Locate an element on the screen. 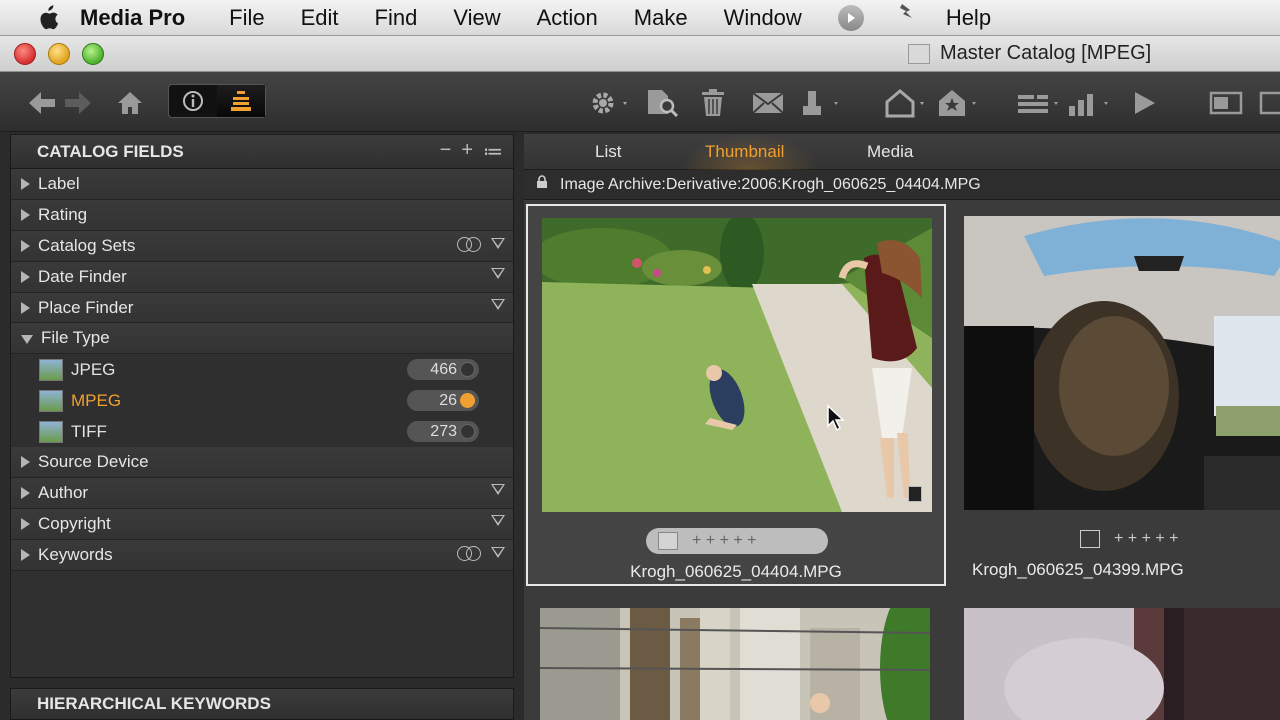 The width and height of the screenshot is (1280, 720). hierarchical-keywords-header: HIERARCHICAL KEYWORDS is located at coordinates (262, 704).